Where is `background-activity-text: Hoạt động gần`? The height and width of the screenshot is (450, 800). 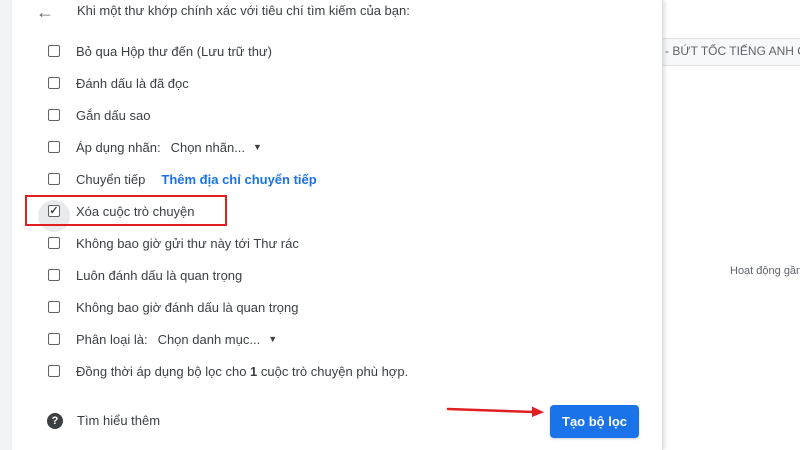
background-activity-text: Hoạt động gần is located at coordinates (765, 271).